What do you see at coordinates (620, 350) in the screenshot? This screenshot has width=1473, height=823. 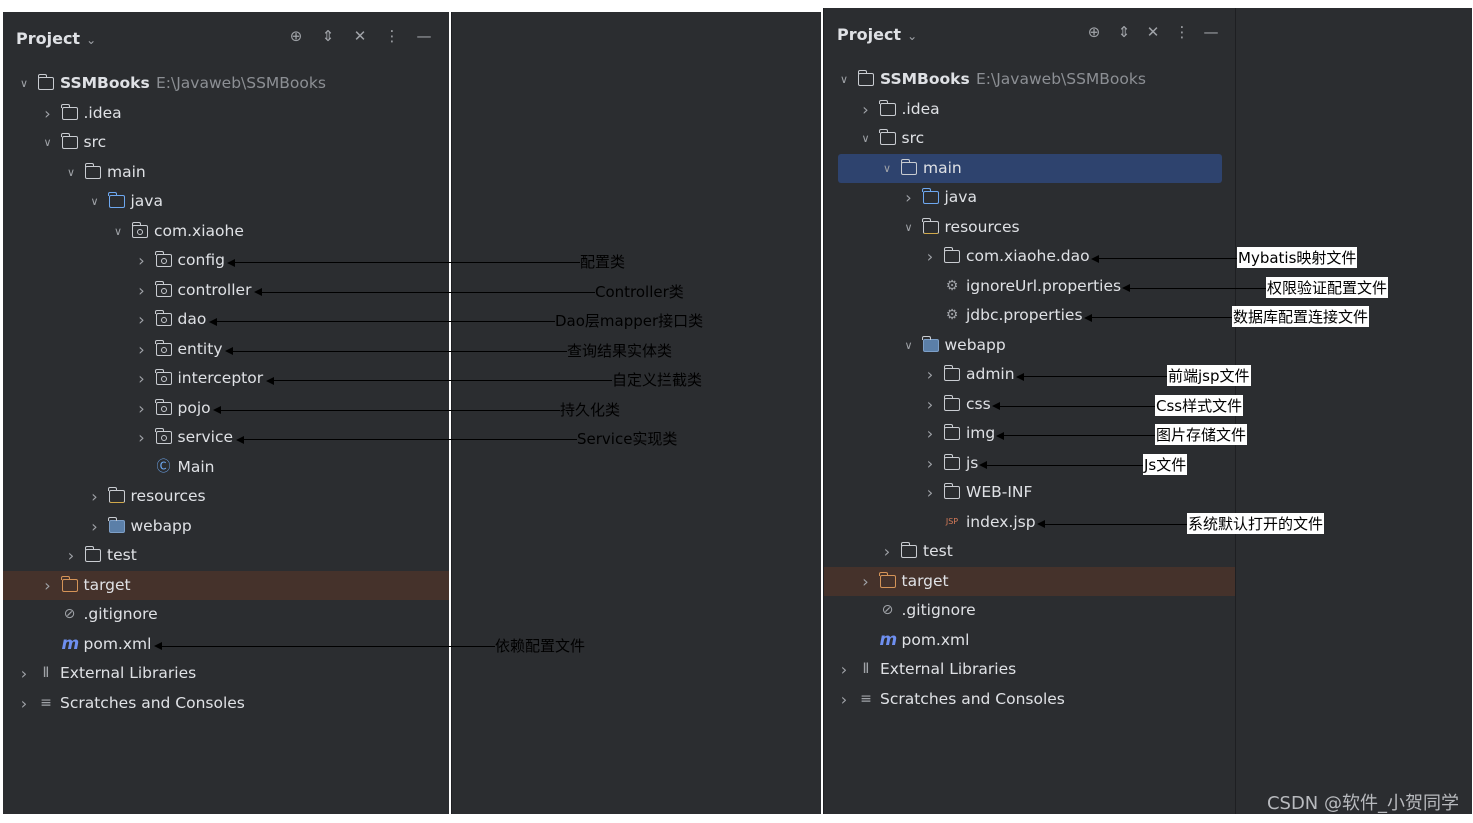 I see `annotation-label: 查询结果实体类` at bounding box center [620, 350].